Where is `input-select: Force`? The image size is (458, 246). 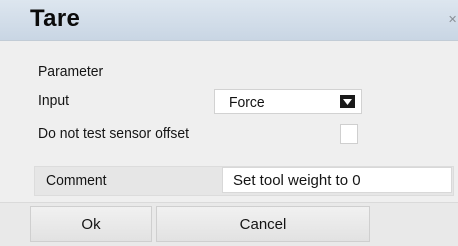 input-select: Force is located at coordinates (288, 101).